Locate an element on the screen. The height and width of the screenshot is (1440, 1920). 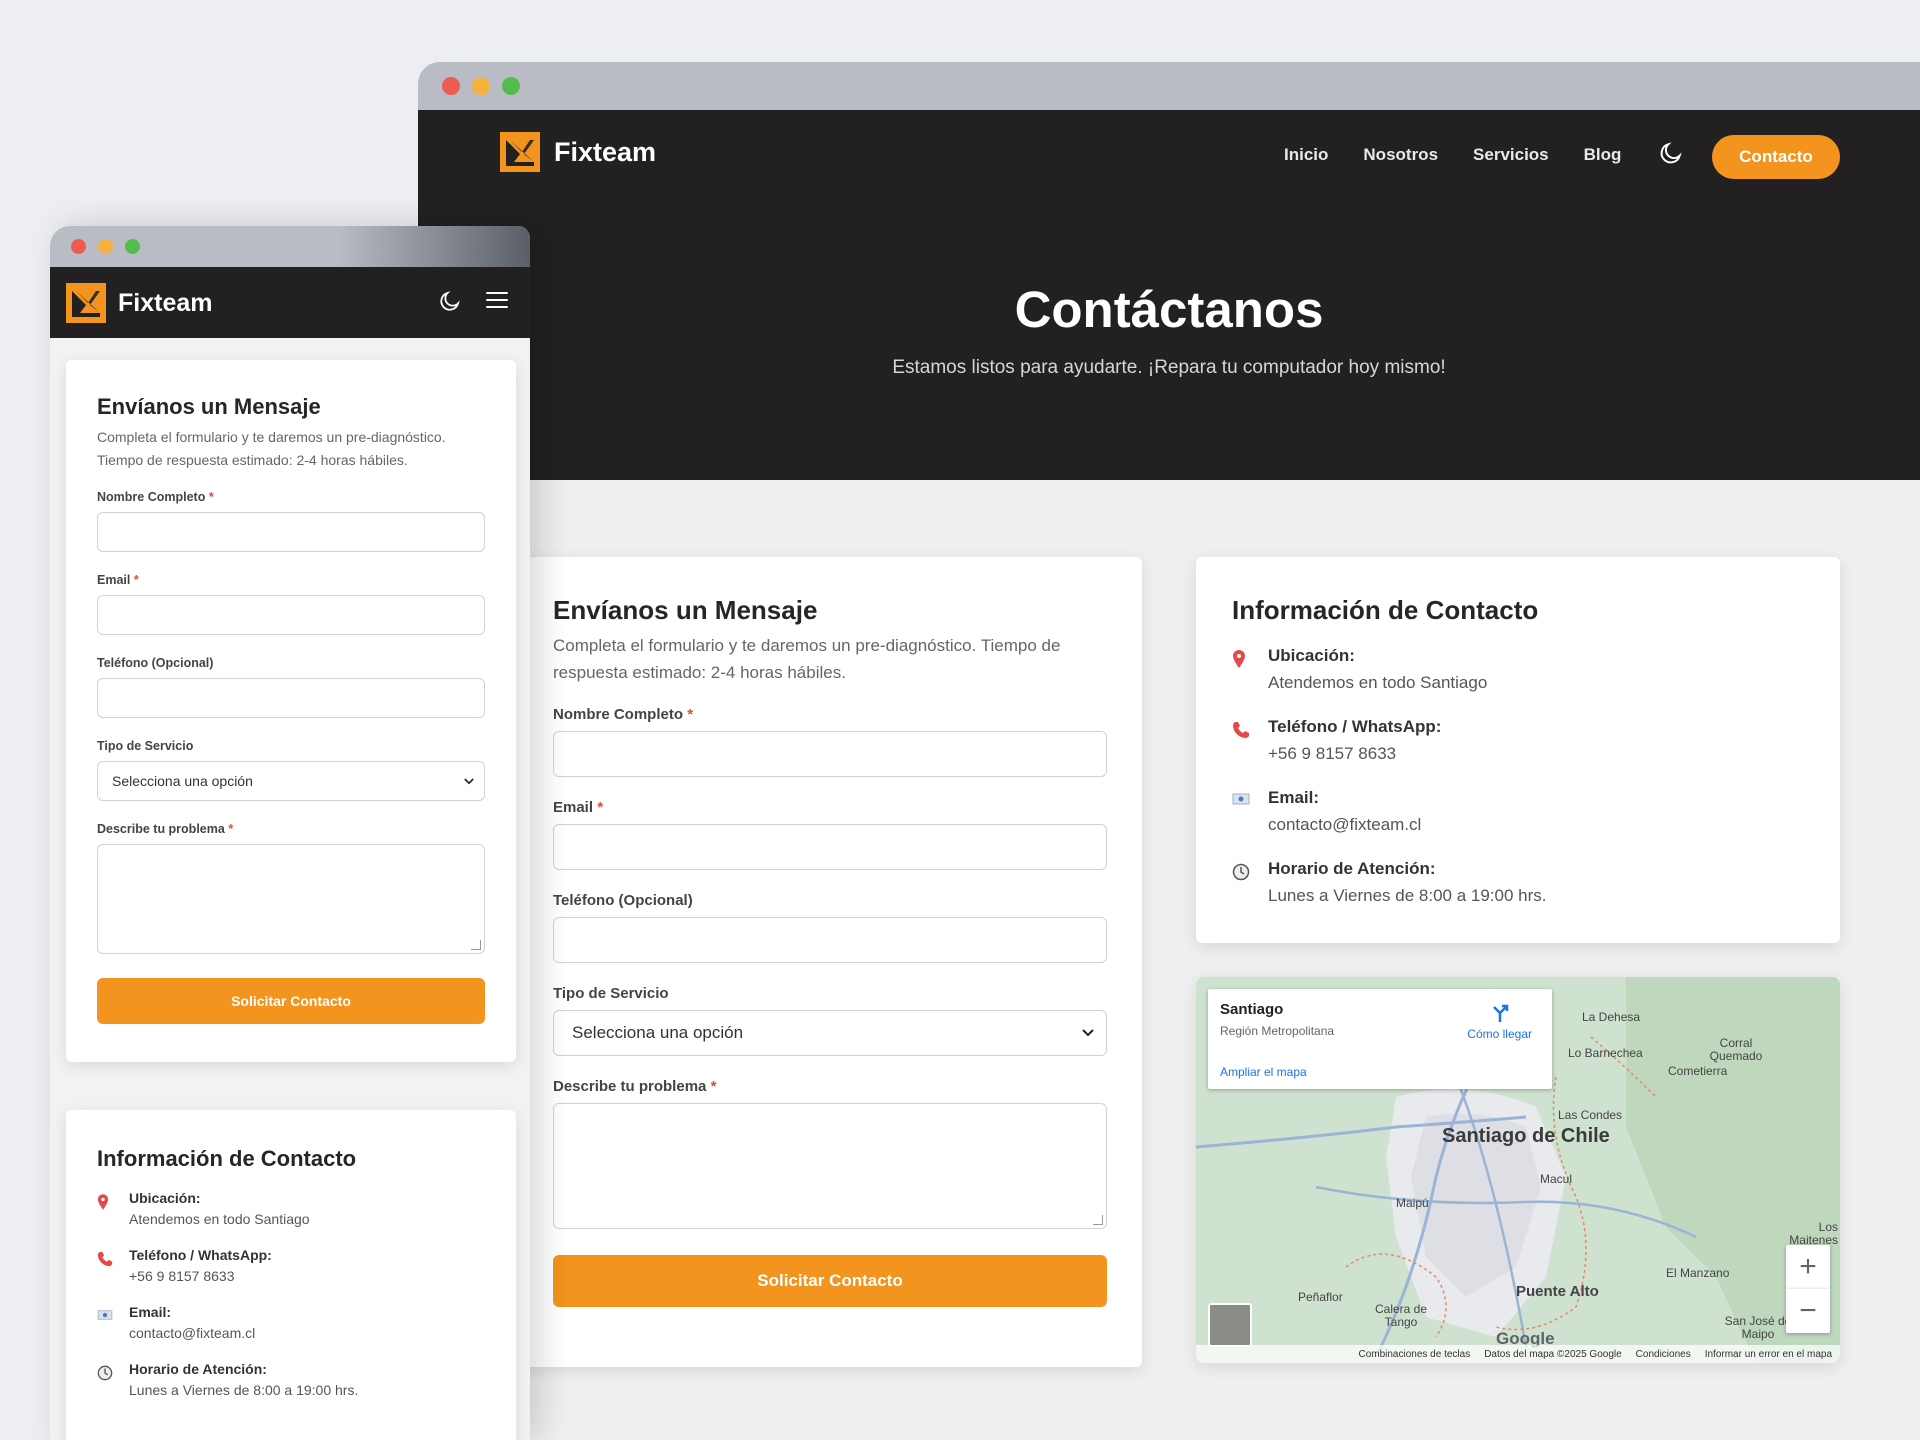
map-town-label: La Dehesa is located at coordinates (1611, 1017).